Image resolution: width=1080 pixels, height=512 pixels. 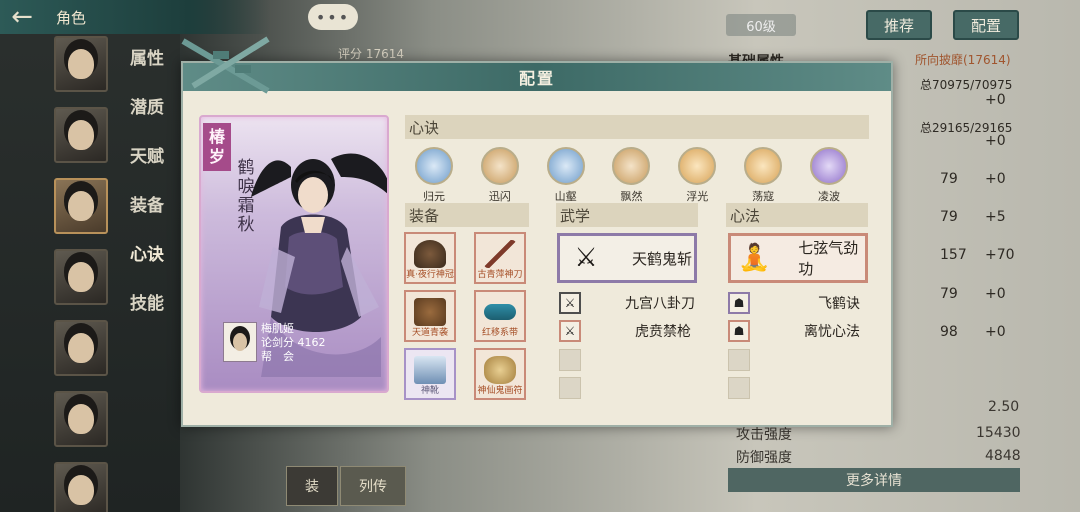 I want to click on modal-title: 配置, so click(x=536, y=78).